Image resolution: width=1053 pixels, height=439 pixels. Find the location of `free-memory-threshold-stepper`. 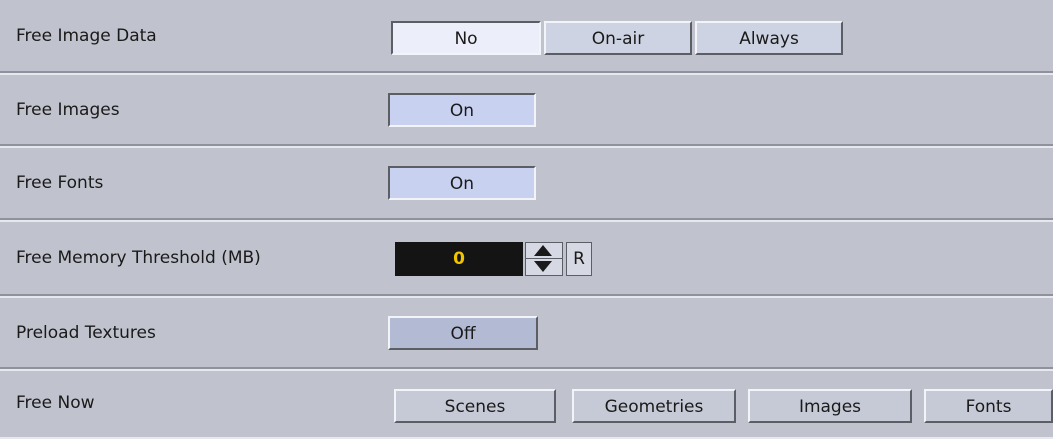

free-memory-threshold-stepper is located at coordinates (544, 259).